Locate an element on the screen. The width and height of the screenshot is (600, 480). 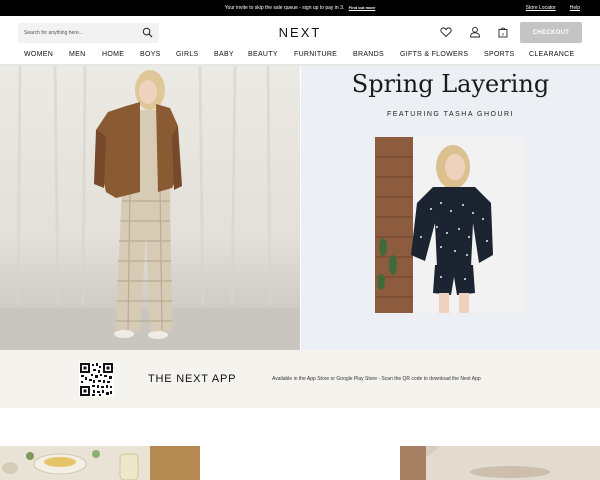
search-box is located at coordinates (88, 33).